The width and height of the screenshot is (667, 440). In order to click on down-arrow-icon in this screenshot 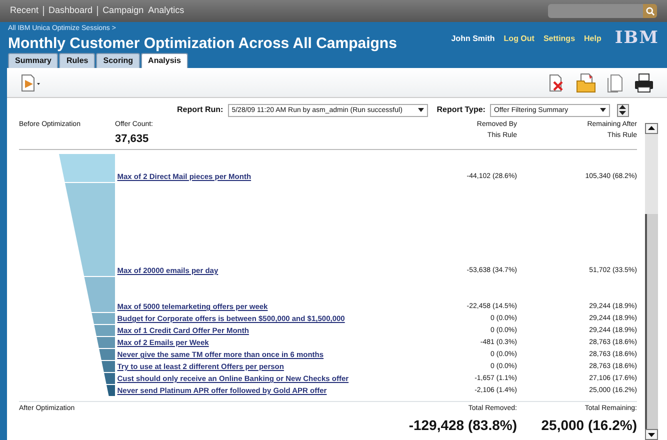, I will do `click(651, 434)`.